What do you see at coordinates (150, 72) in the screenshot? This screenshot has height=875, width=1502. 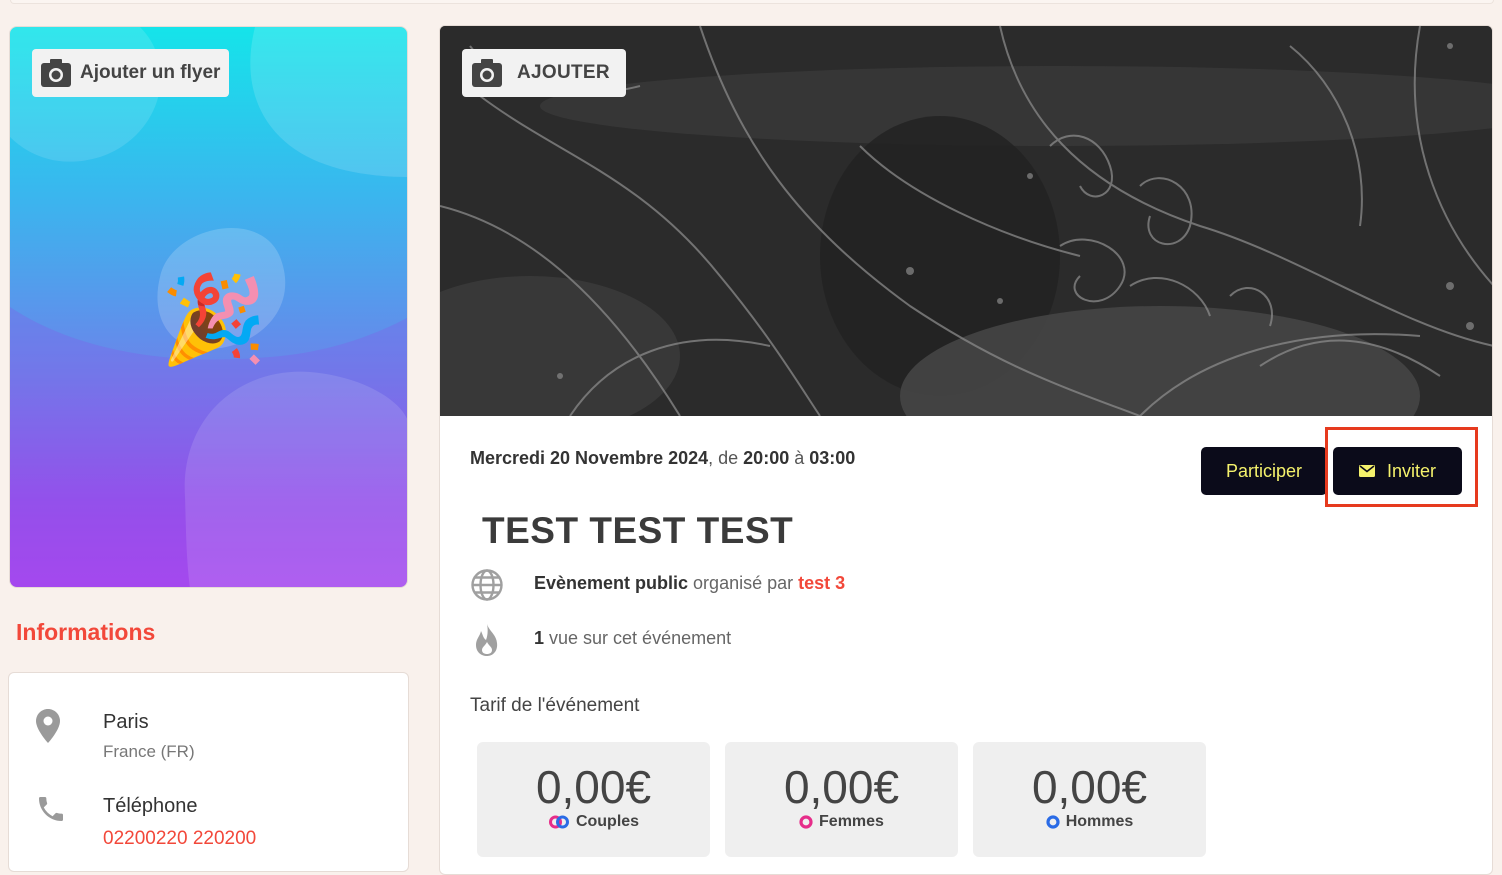 I see `add-flyer-label: Ajouter un flyer` at bounding box center [150, 72].